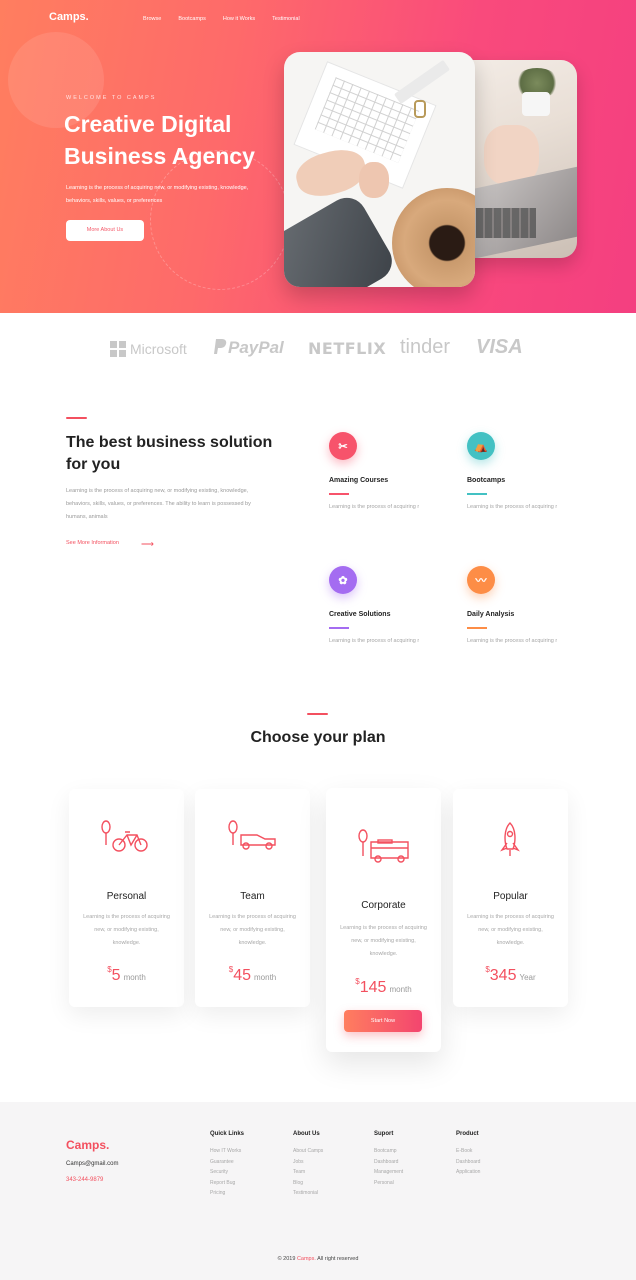 The width and height of the screenshot is (636, 1280). What do you see at coordinates (105, 230) in the screenshot?
I see `more-about-us-button: More About Us` at bounding box center [105, 230].